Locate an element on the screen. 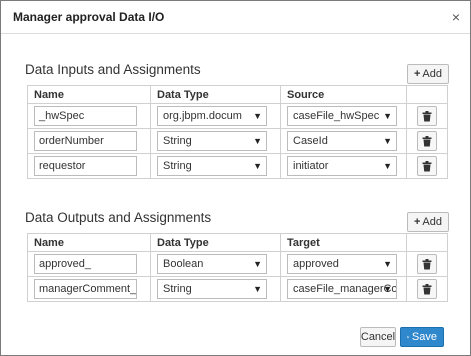 This screenshot has width=471, height=356. target-select: approved ▼ is located at coordinates (342, 264).